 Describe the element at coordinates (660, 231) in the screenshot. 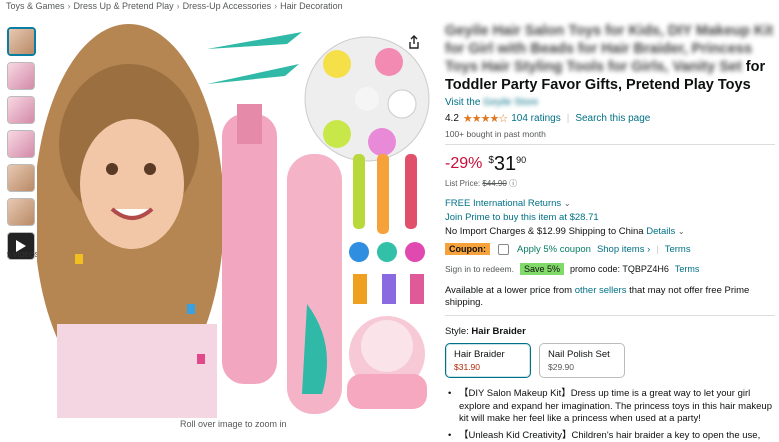

I see `details-link: Details` at that location.